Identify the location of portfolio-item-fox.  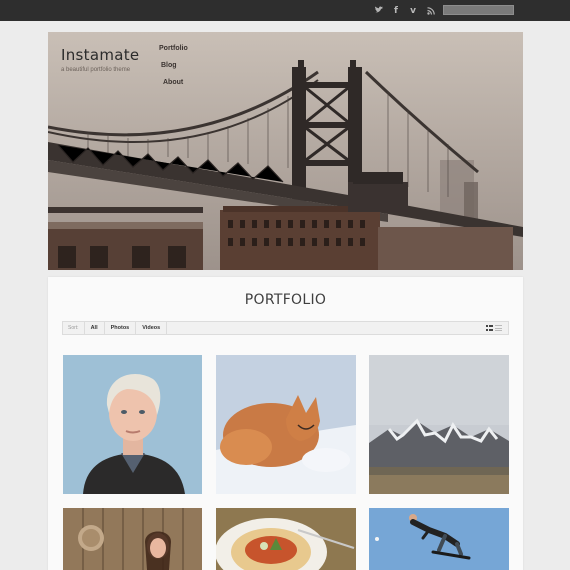
(286, 424).